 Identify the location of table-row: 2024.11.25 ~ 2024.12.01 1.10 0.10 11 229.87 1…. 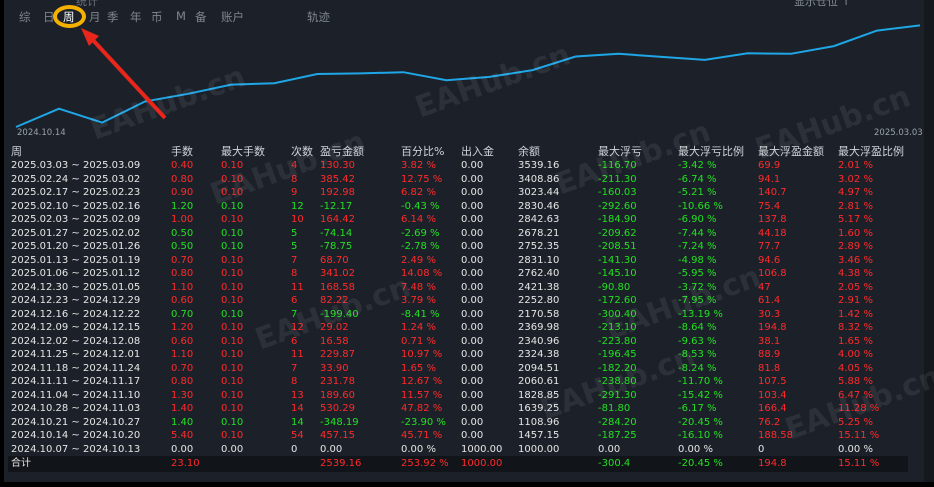
(458, 355).